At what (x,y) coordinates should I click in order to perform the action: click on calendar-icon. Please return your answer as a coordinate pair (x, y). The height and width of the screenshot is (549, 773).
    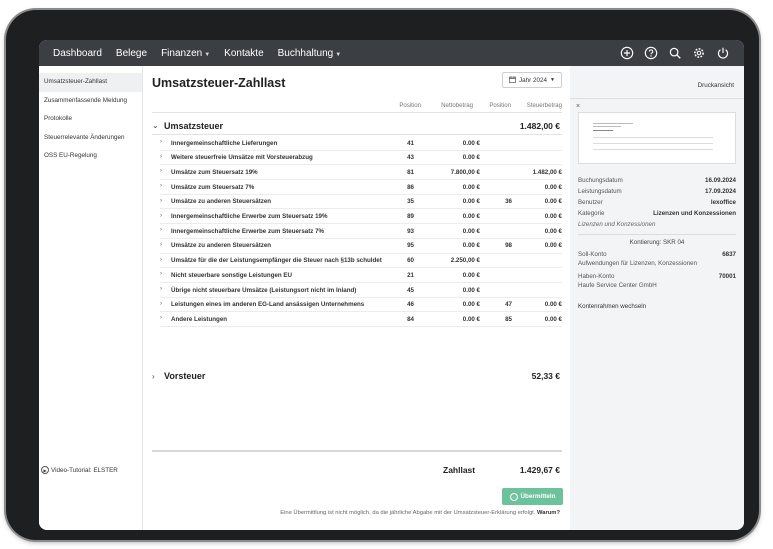
    Looking at the image, I should click on (512, 80).